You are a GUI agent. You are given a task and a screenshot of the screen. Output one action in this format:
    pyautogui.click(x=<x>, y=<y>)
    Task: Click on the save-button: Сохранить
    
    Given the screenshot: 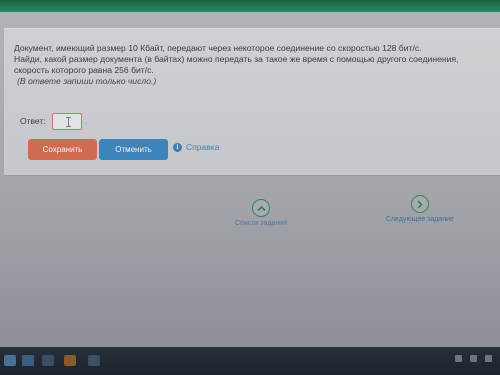 What is the action you would take?
    pyautogui.click(x=62, y=149)
    